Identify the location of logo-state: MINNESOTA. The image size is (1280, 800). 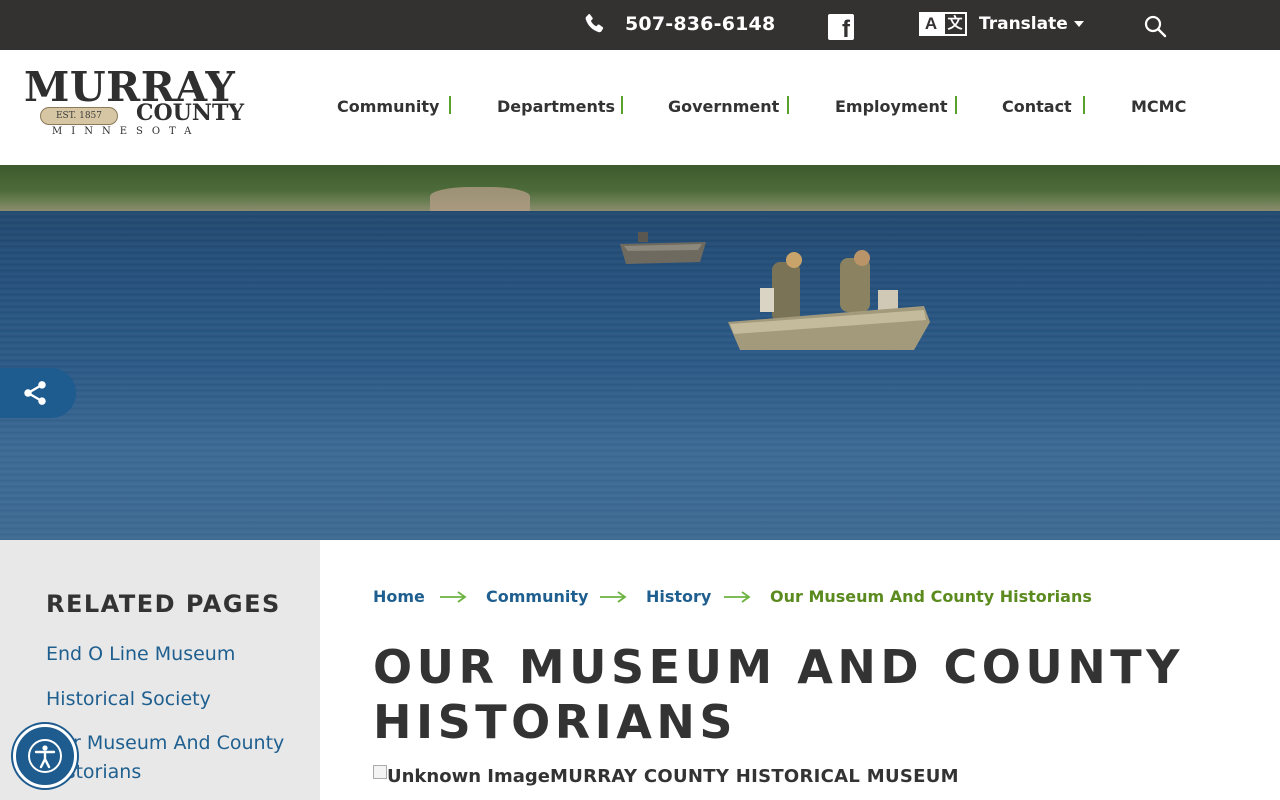
(126, 131).